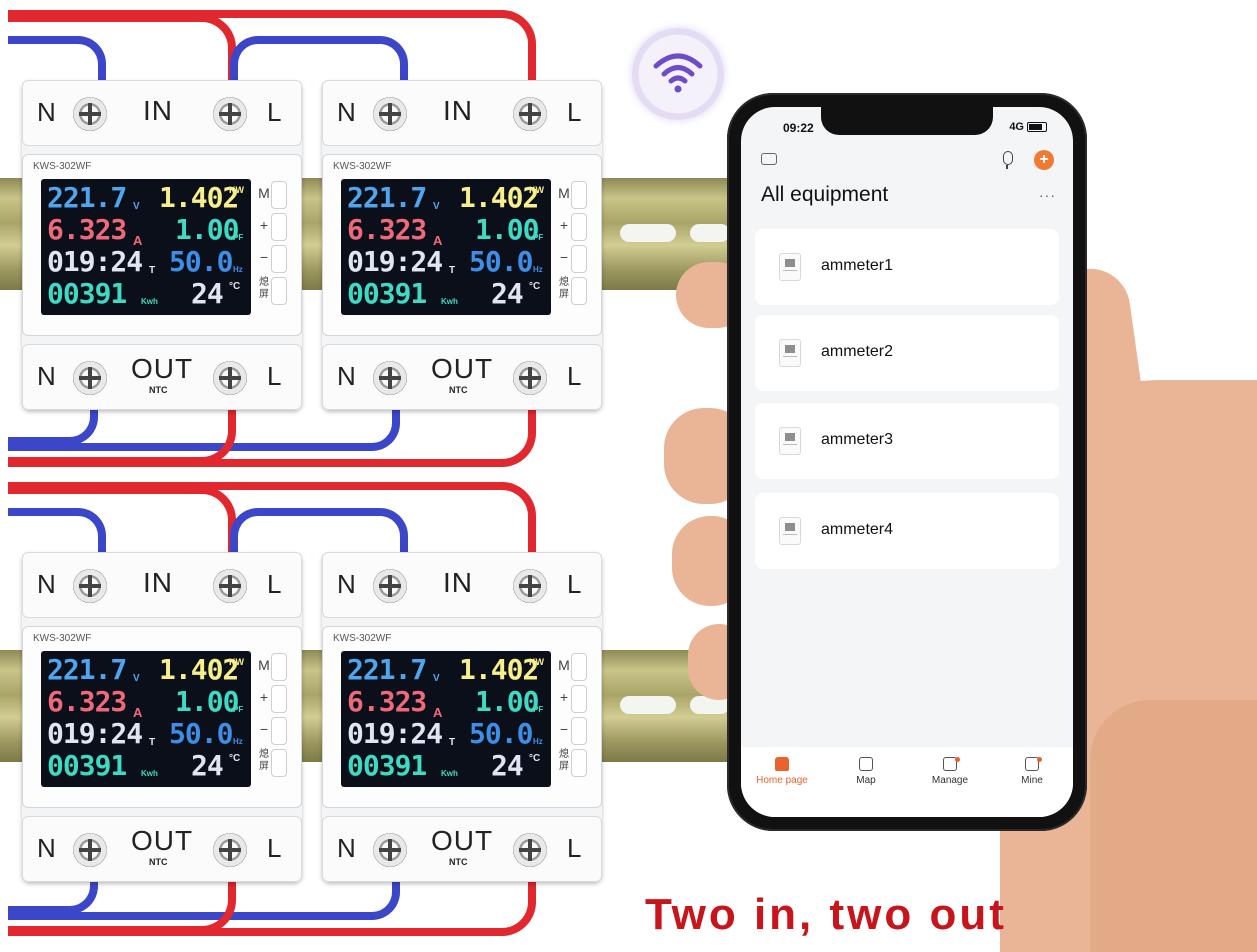  Describe the element at coordinates (907, 531) in the screenshot. I see `device-card: ammeter4` at that location.